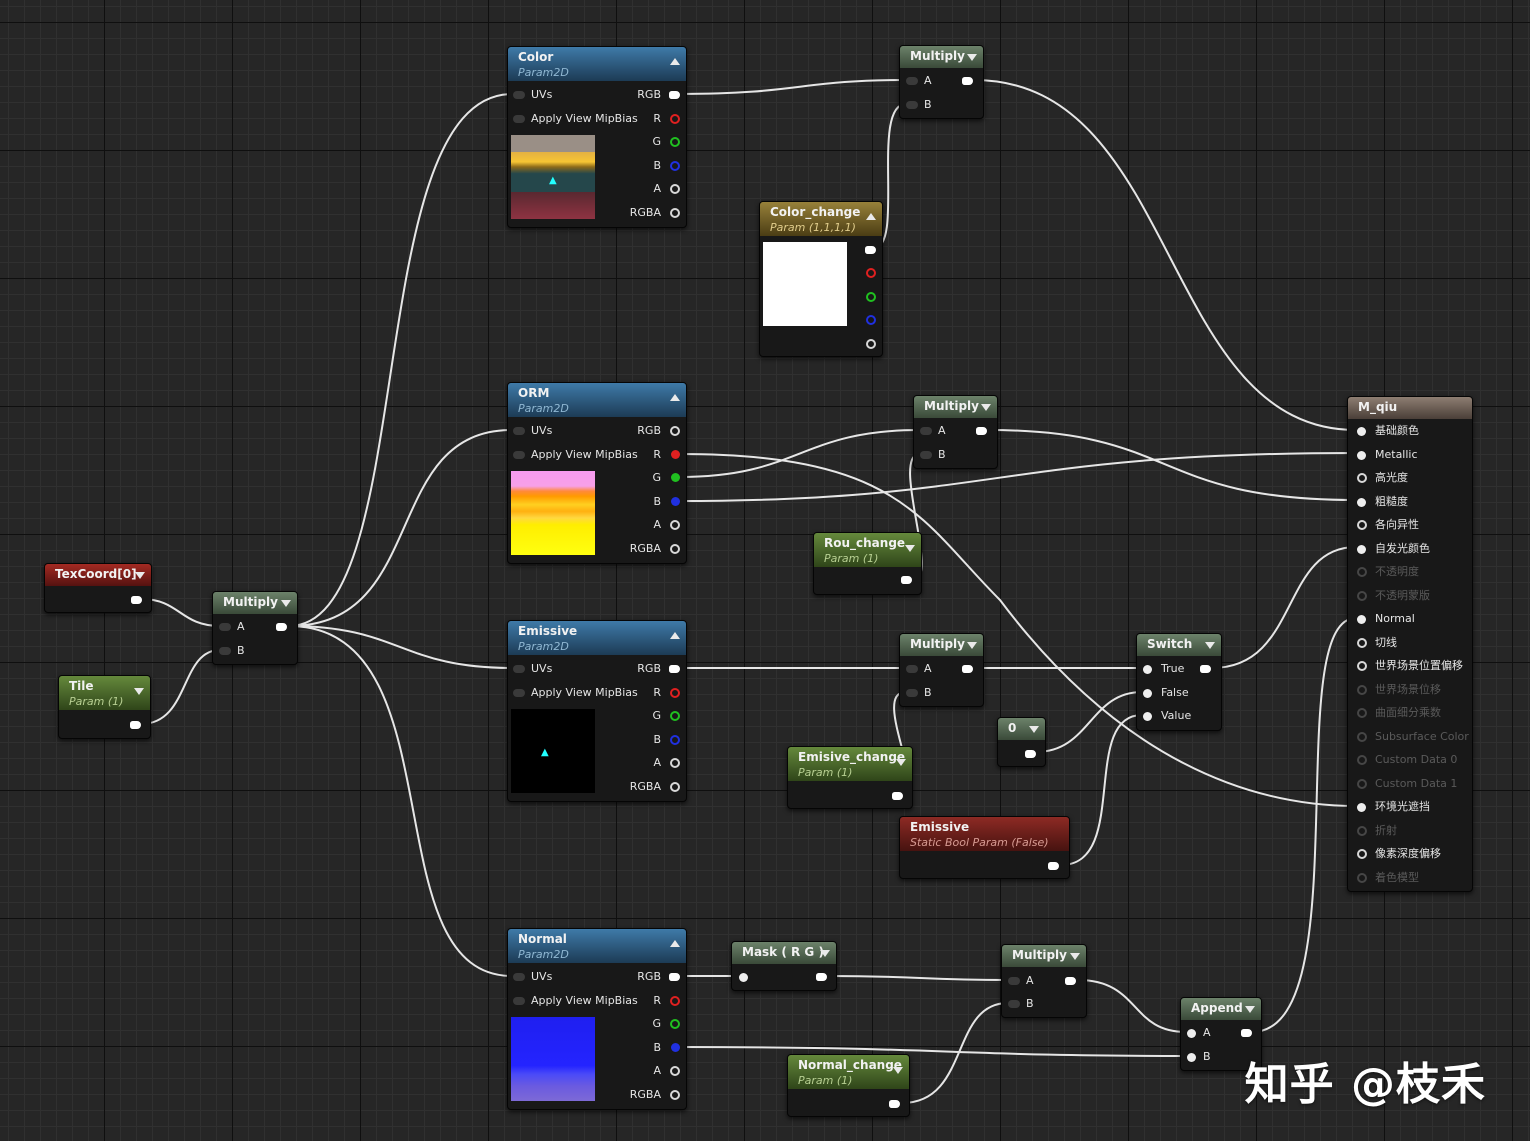 This screenshot has height=1141, width=1530. What do you see at coordinates (104, 707) in the screenshot?
I see `tile-param-node: Tile Param (1)` at bounding box center [104, 707].